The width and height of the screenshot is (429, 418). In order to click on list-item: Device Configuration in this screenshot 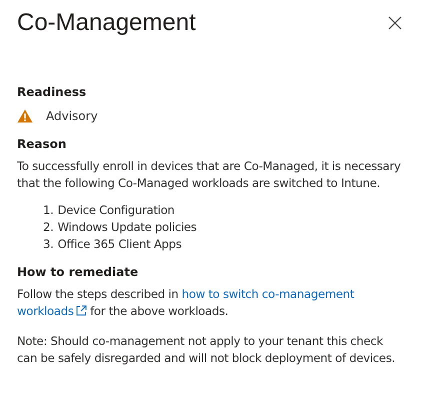, I will do `click(116, 210)`.